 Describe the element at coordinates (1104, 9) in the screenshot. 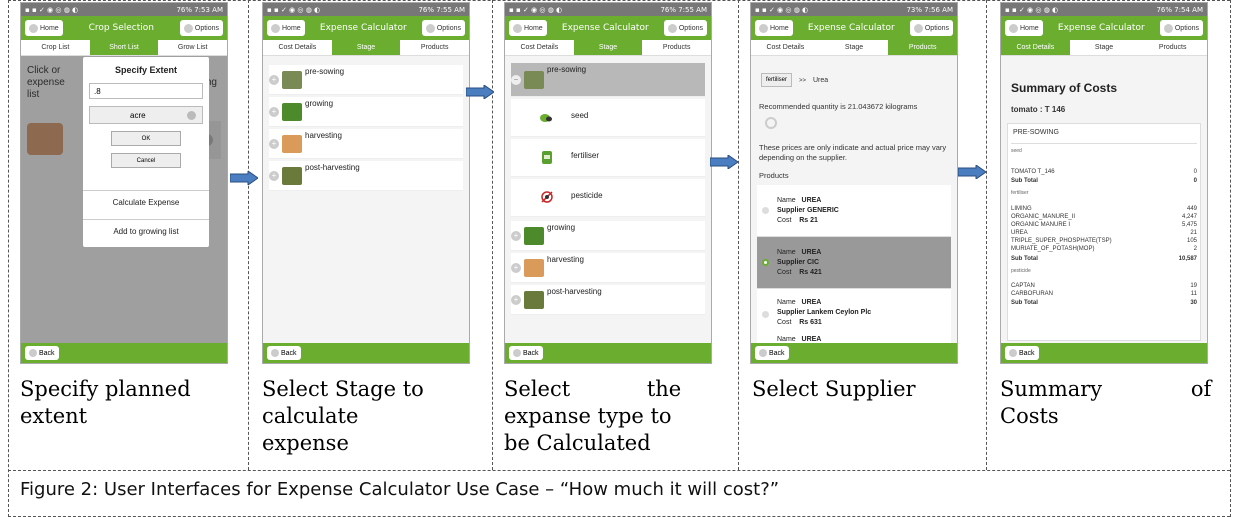

I see `status-bar: ▪ ▪ ✓ ◉ ◎ ◍ ◐ 76% 7:54 AM` at that location.